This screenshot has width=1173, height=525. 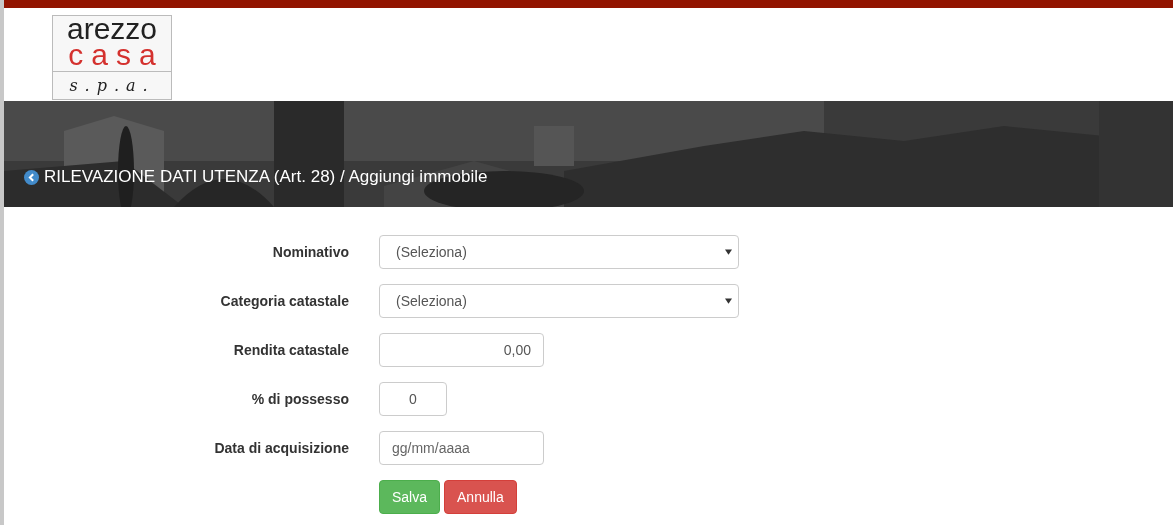 I want to click on logo-text: arezzo, so click(x=111, y=29).